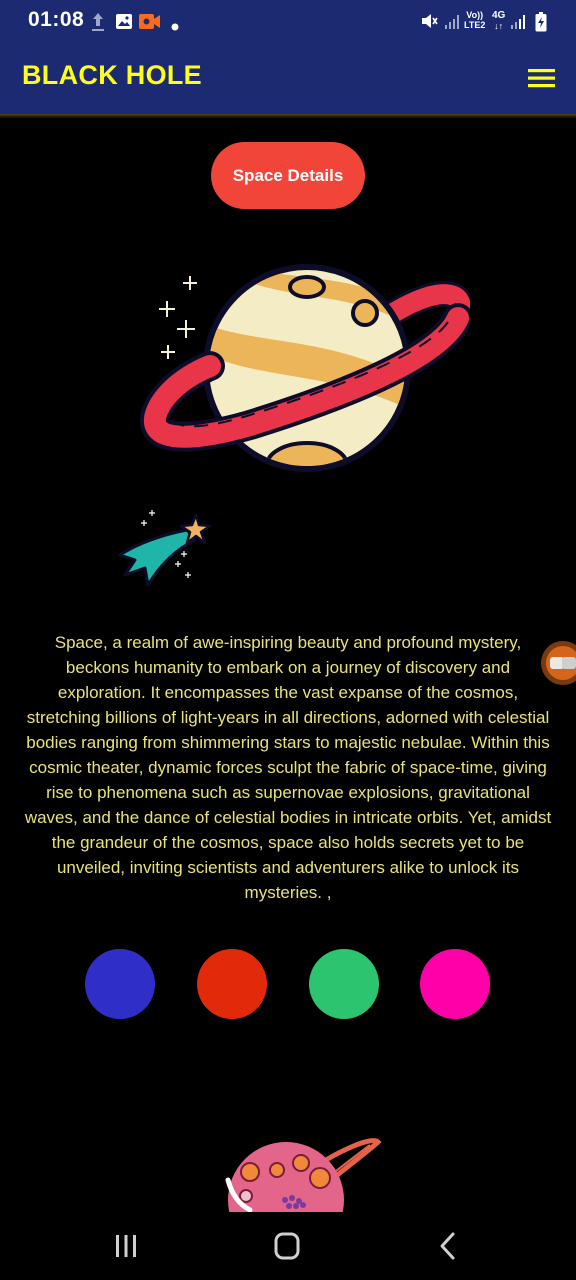  I want to click on mute-icon, so click(429, 23).